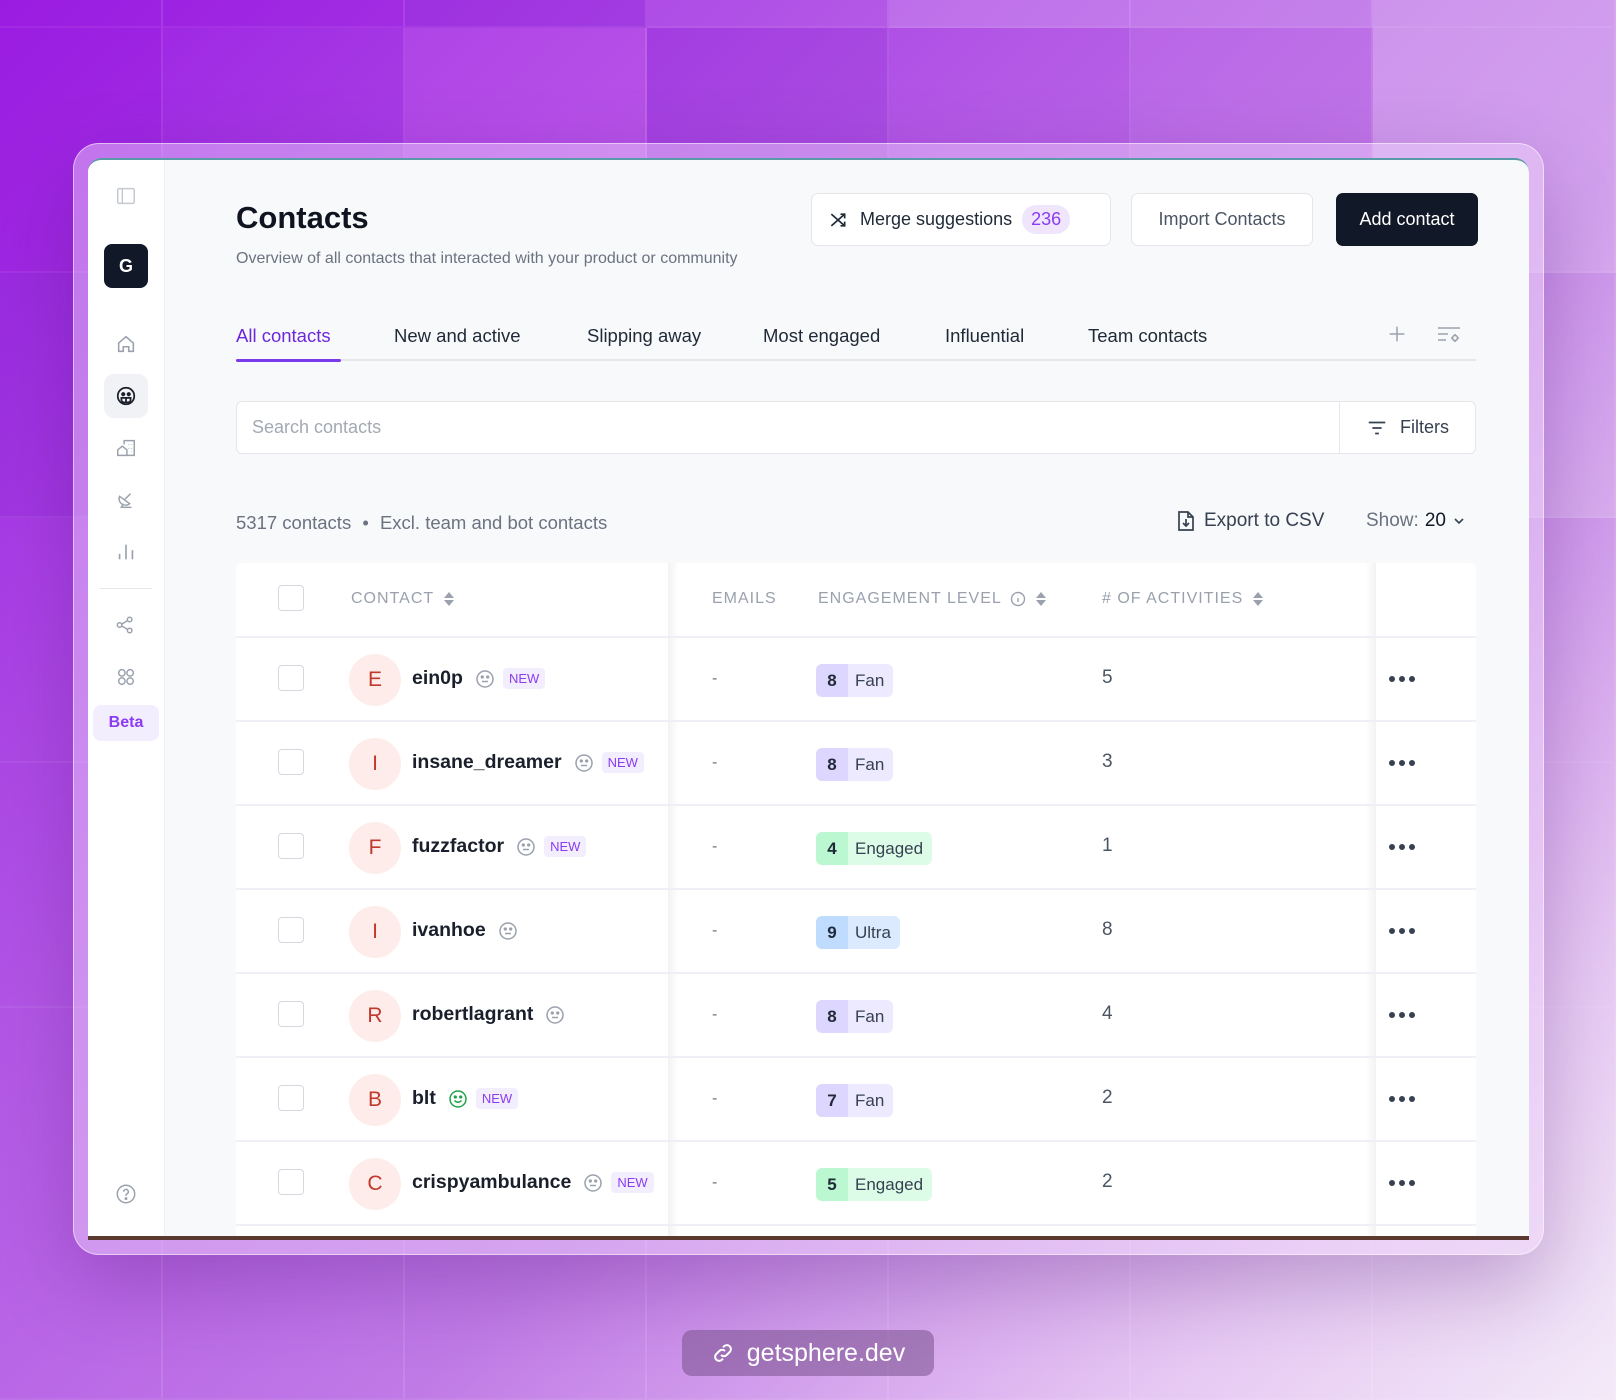  What do you see at coordinates (283, 336) in the screenshot?
I see `tab-all-contacts: All contacts` at bounding box center [283, 336].